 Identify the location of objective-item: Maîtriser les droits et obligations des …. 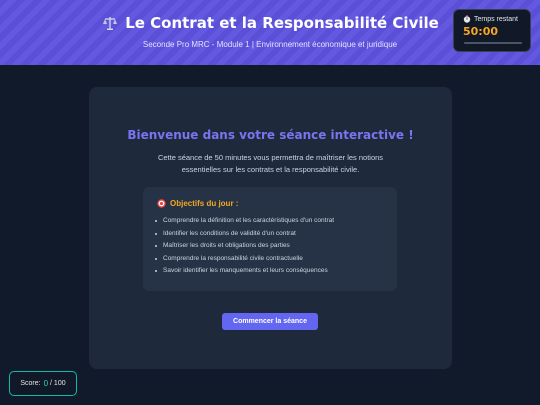
(271, 246).